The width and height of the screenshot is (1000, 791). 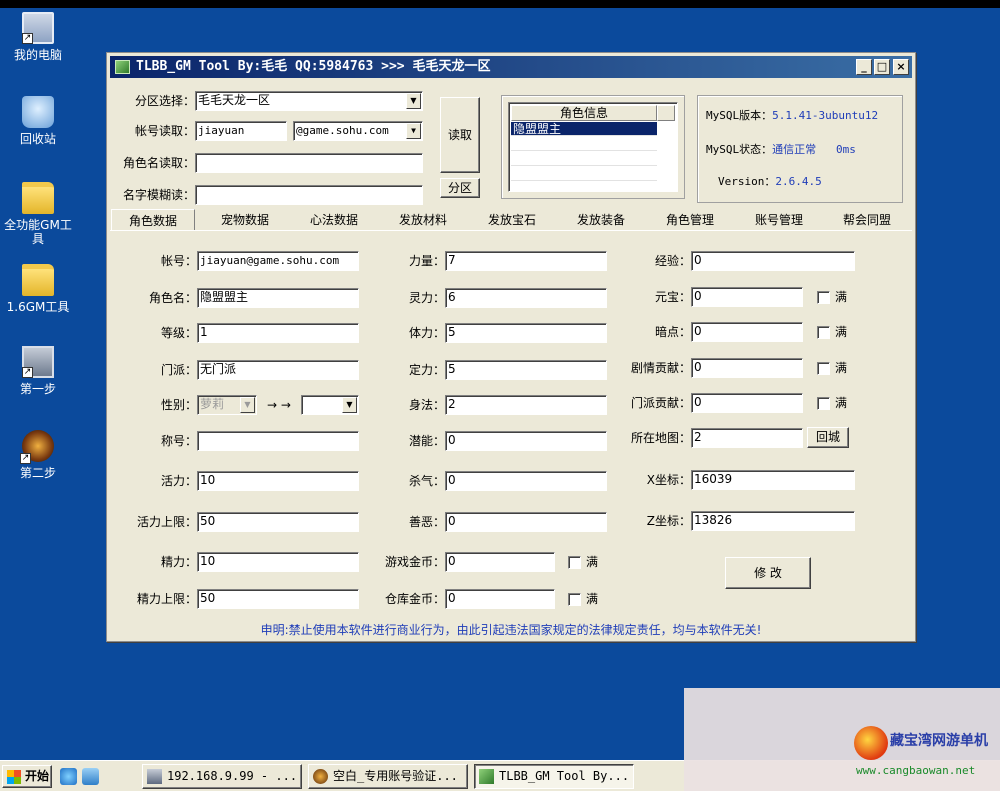 What do you see at coordinates (309, 195) in the screenshot?
I see `fuzzy-read-input` at bounding box center [309, 195].